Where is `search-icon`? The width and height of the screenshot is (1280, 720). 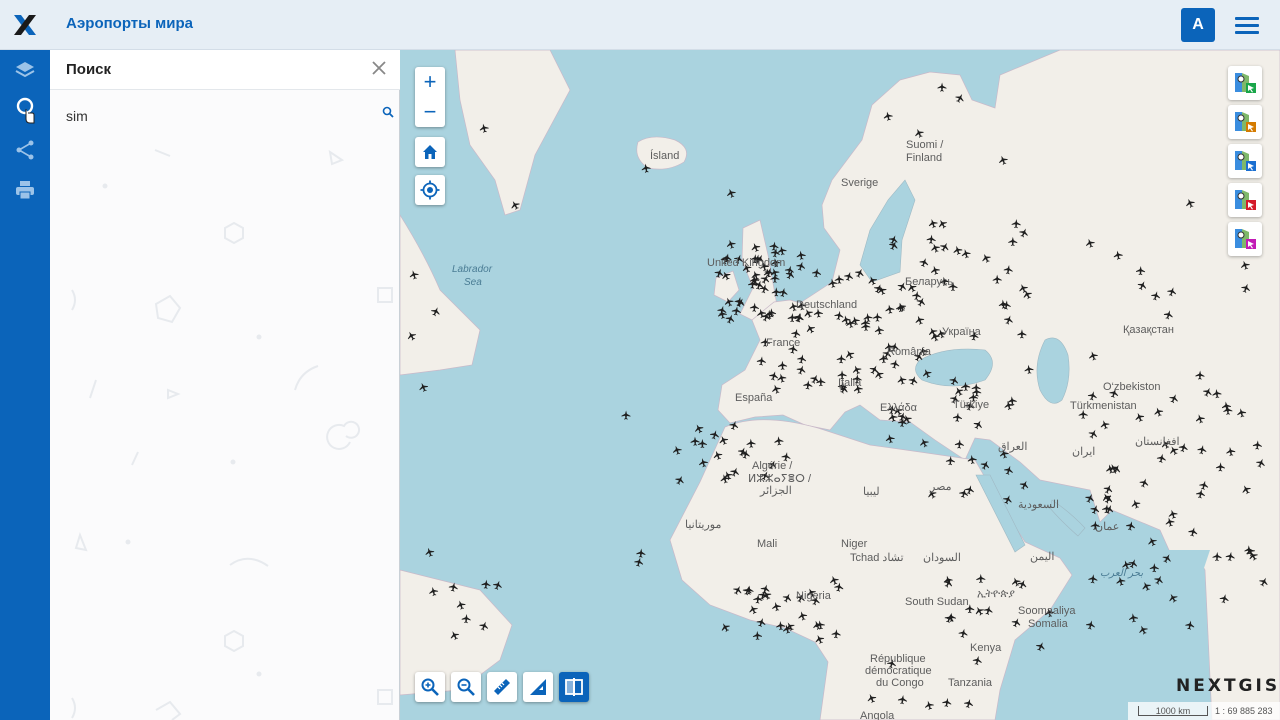
search-icon is located at coordinates (388, 112).